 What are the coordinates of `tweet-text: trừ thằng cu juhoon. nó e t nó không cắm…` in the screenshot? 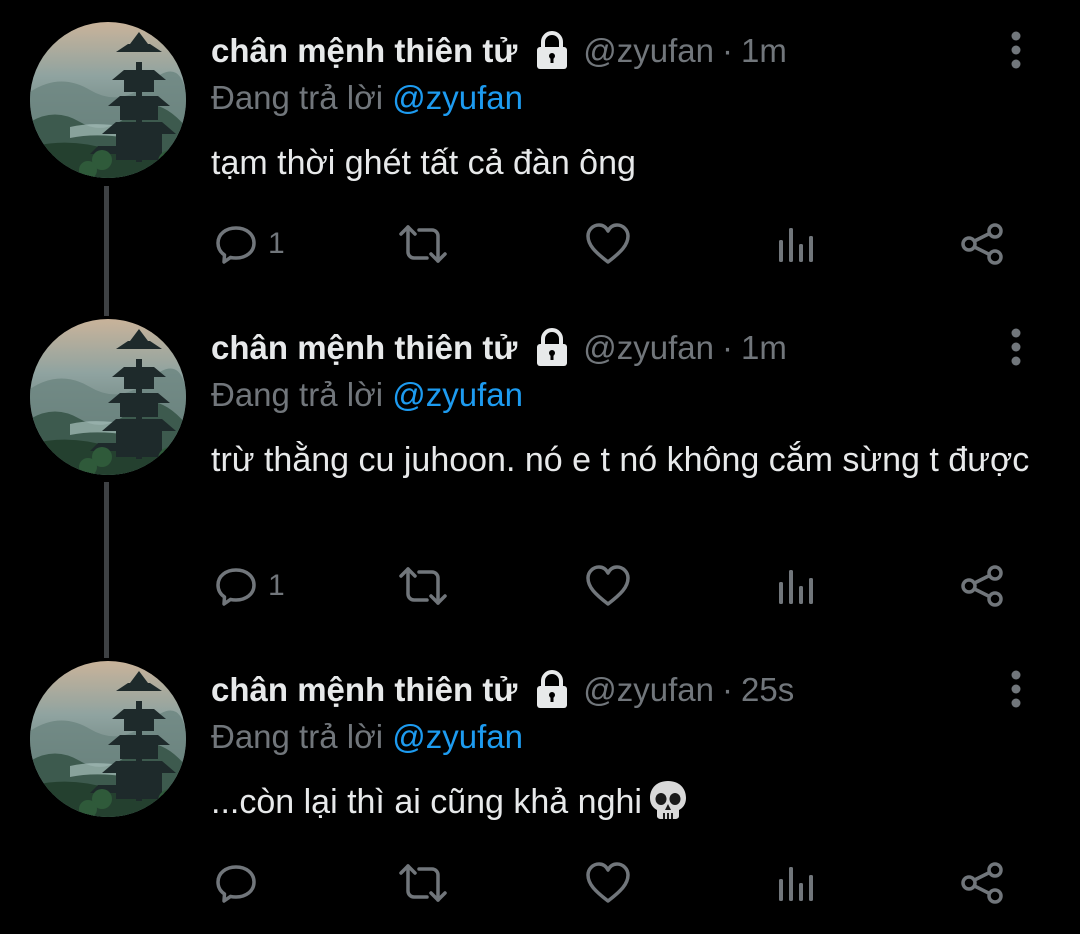 It's located at (620, 460).